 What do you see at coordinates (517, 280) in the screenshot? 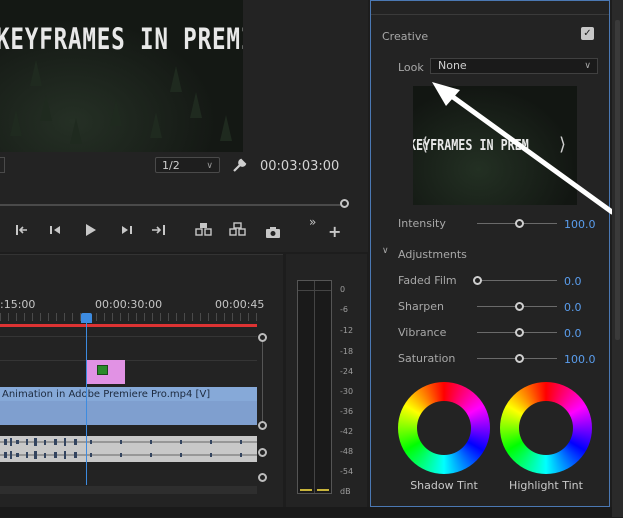
I see `faded-film-track` at bounding box center [517, 280].